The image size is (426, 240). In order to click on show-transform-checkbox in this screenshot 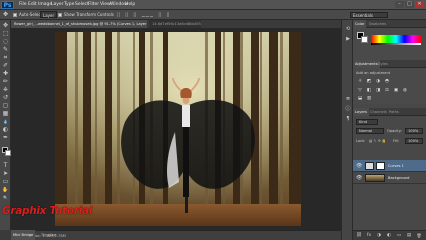, I will do `click(60, 15)`.